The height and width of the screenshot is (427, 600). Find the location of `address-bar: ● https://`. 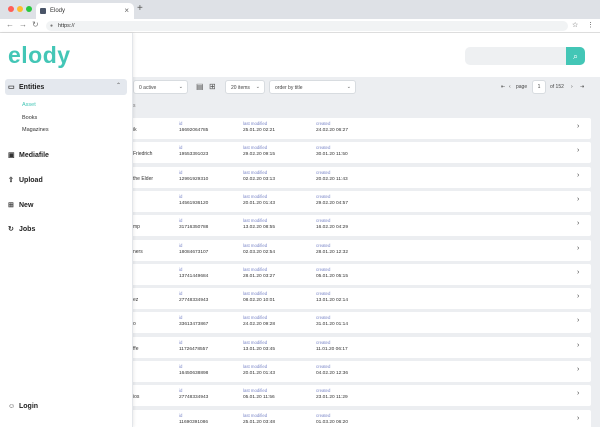

address-bar: ● https:// is located at coordinates (307, 26).